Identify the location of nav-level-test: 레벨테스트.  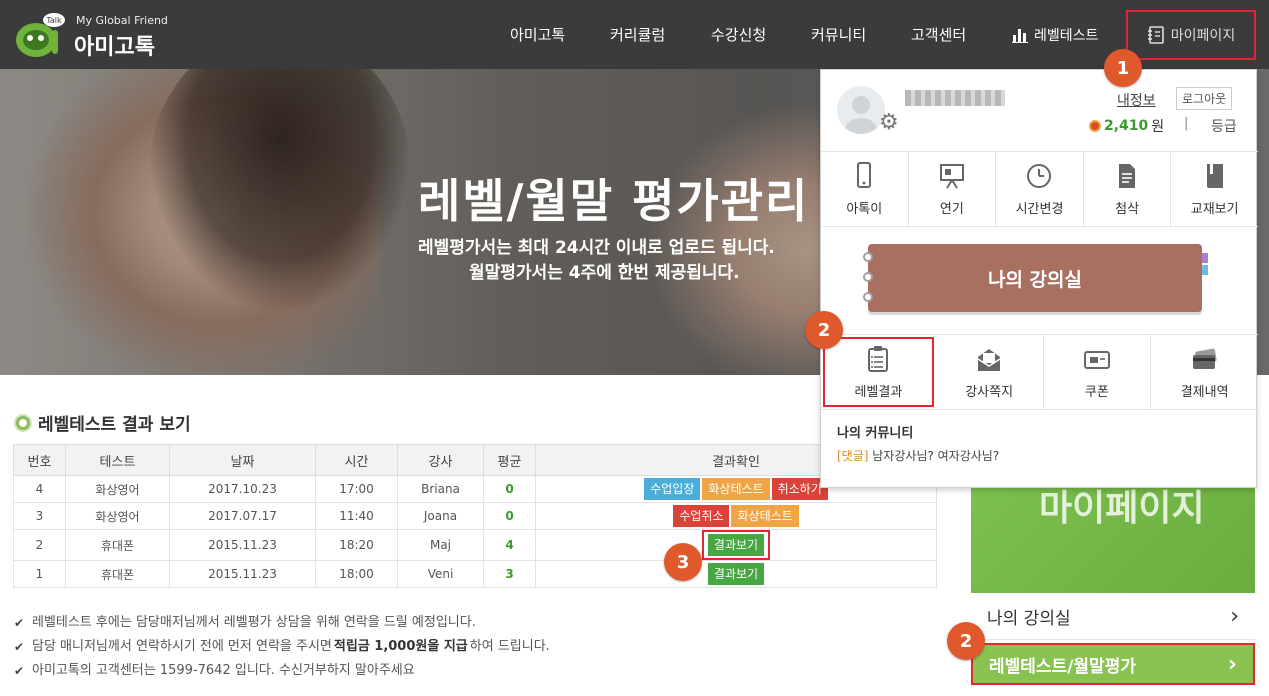
(1055, 34).